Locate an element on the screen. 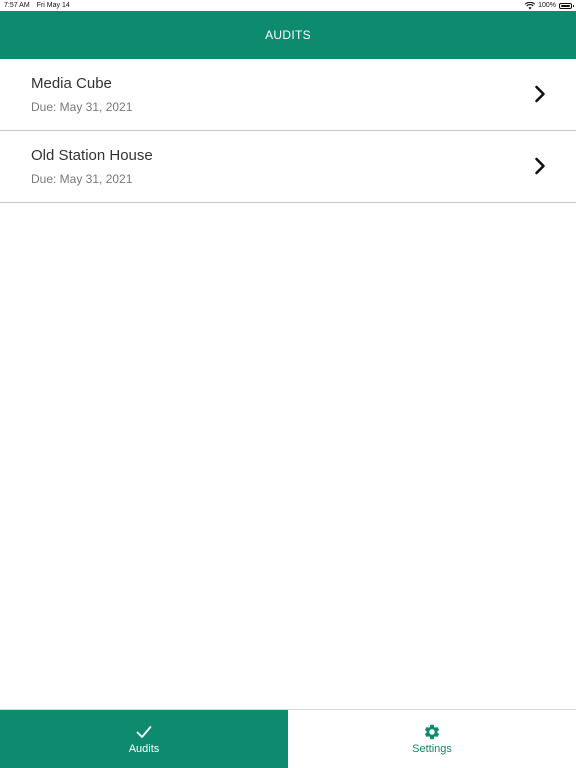 The width and height of the screenshot is (576, 768). status-indicators: 100% is located at coordinates (549, 5).